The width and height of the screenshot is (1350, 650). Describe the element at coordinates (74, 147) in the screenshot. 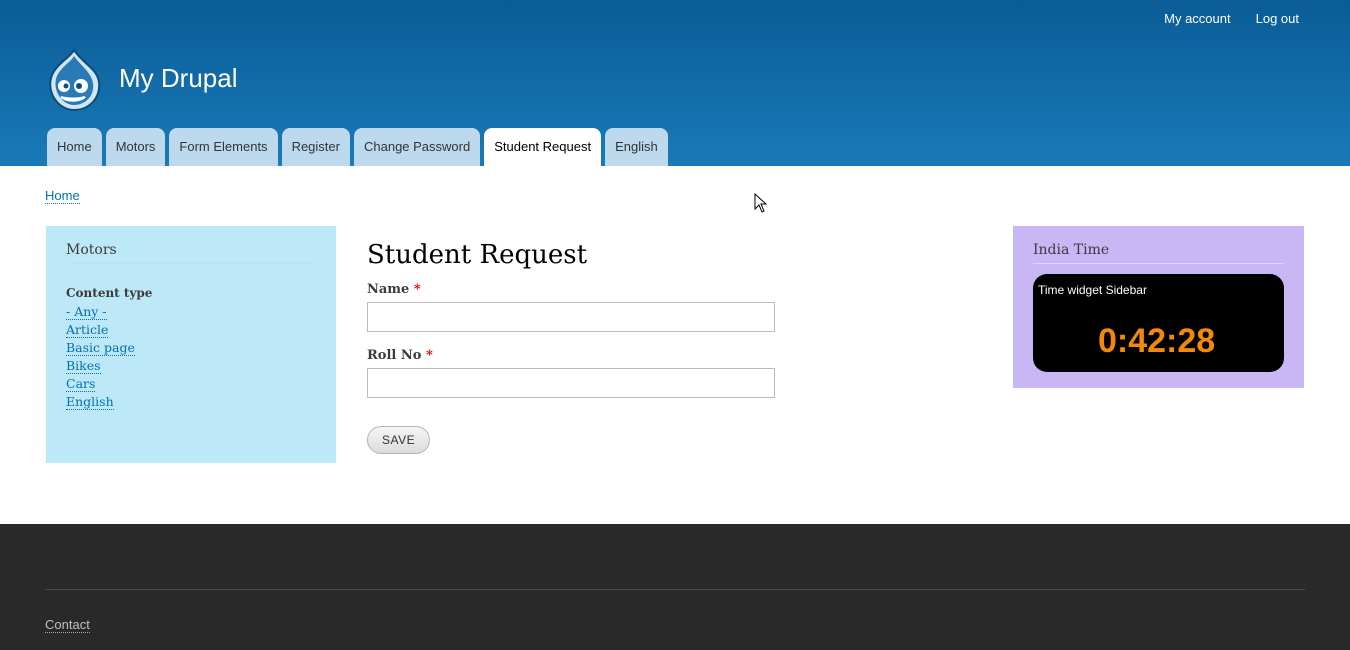

I see `tab-home: Home` at that location.